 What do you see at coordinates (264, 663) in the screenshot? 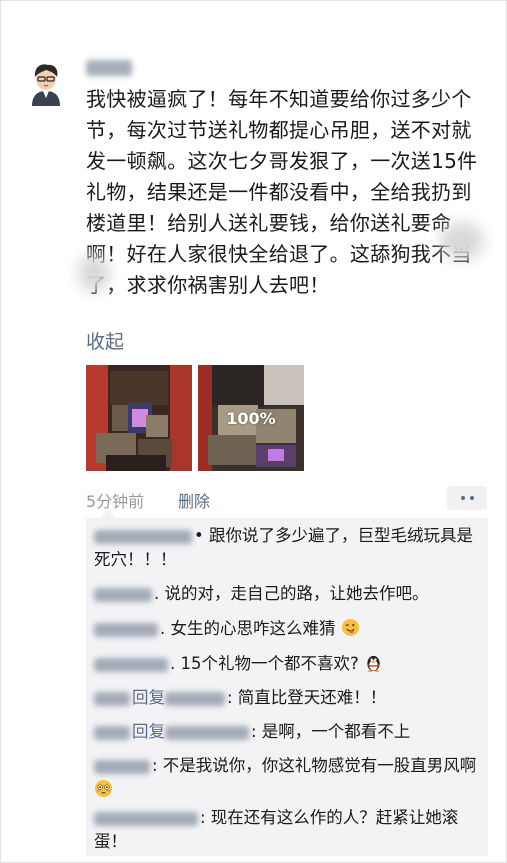
I see `comment-text: . 15个礼物一个都不喜欢?` at bounding box center [264, 663].